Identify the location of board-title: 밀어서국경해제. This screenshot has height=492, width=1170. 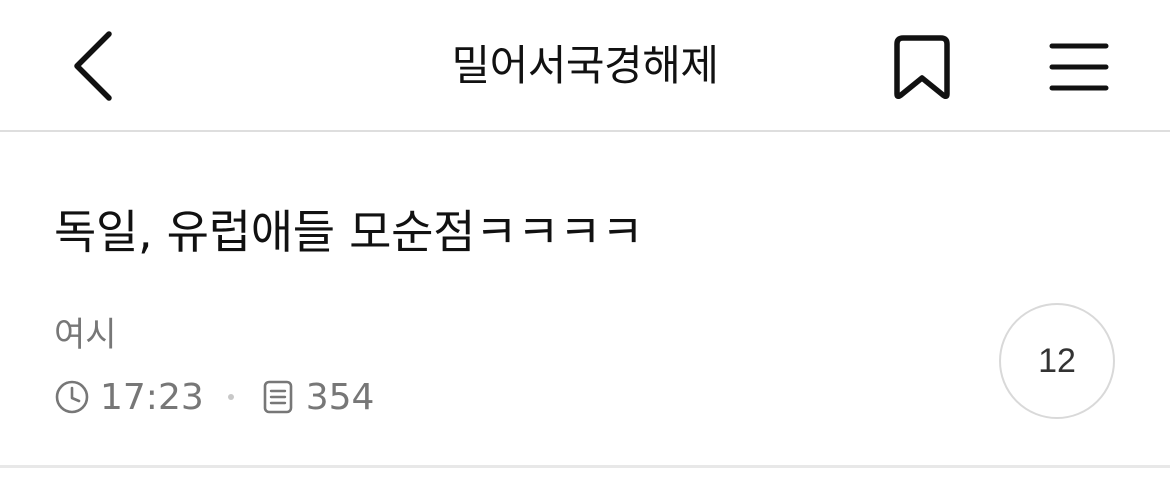
(585, 65).